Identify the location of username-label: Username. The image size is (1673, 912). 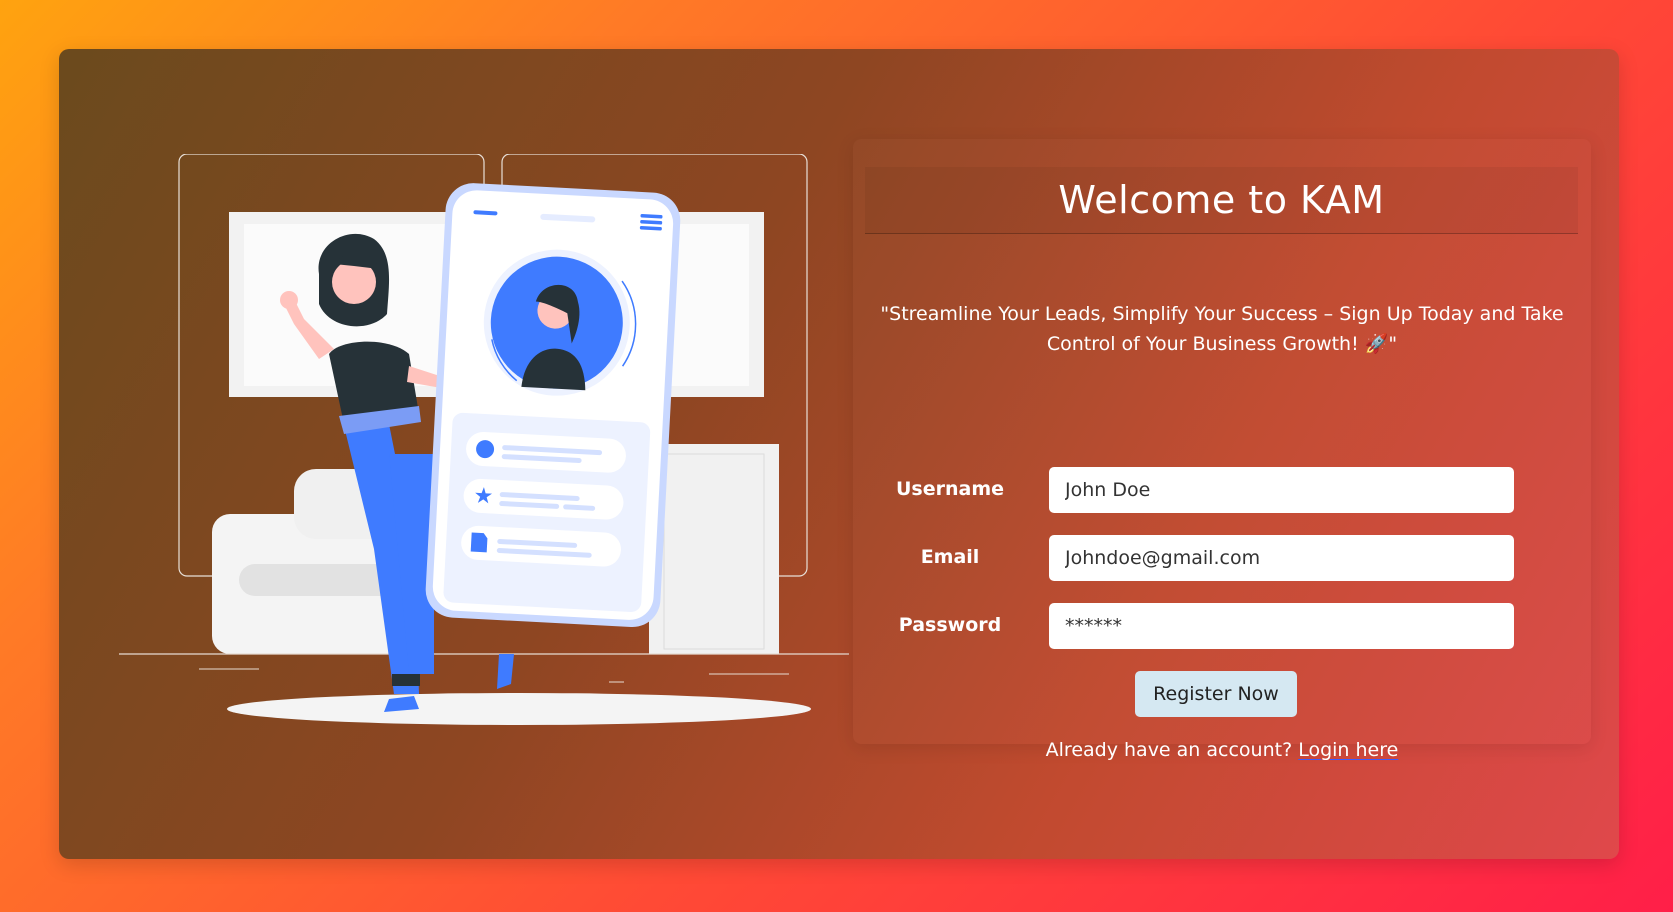
(950, 489).